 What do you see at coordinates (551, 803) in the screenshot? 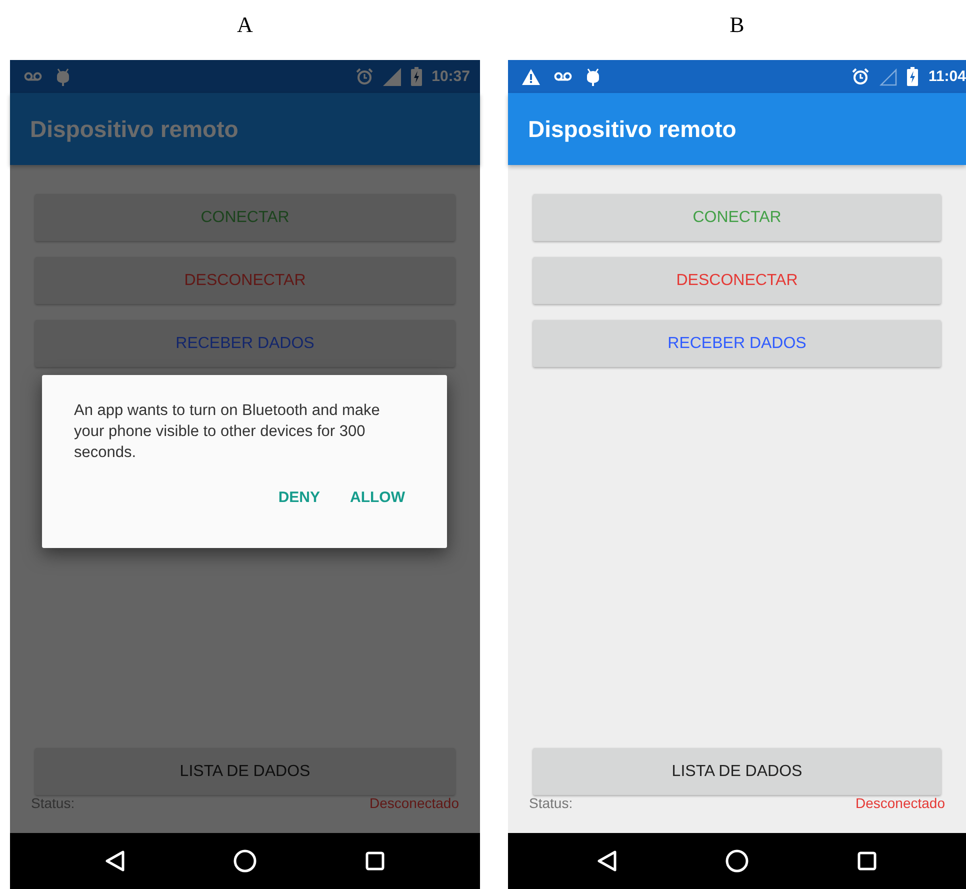
I see `status-label: Status:` at bounding box center [551, 803].